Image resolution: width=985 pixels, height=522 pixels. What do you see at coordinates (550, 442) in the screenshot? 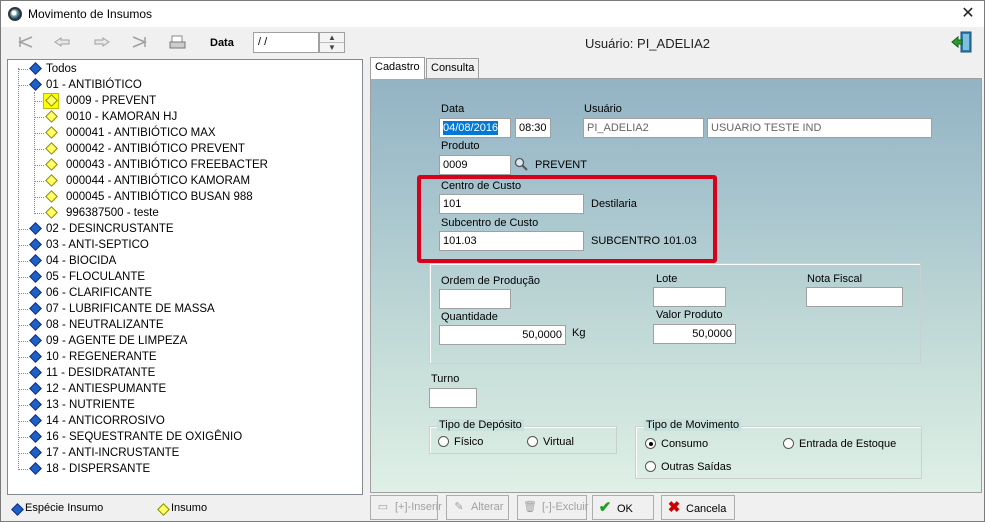
I see `deposito-virtual-radio: Virtual` at bounding box center [550, 442].